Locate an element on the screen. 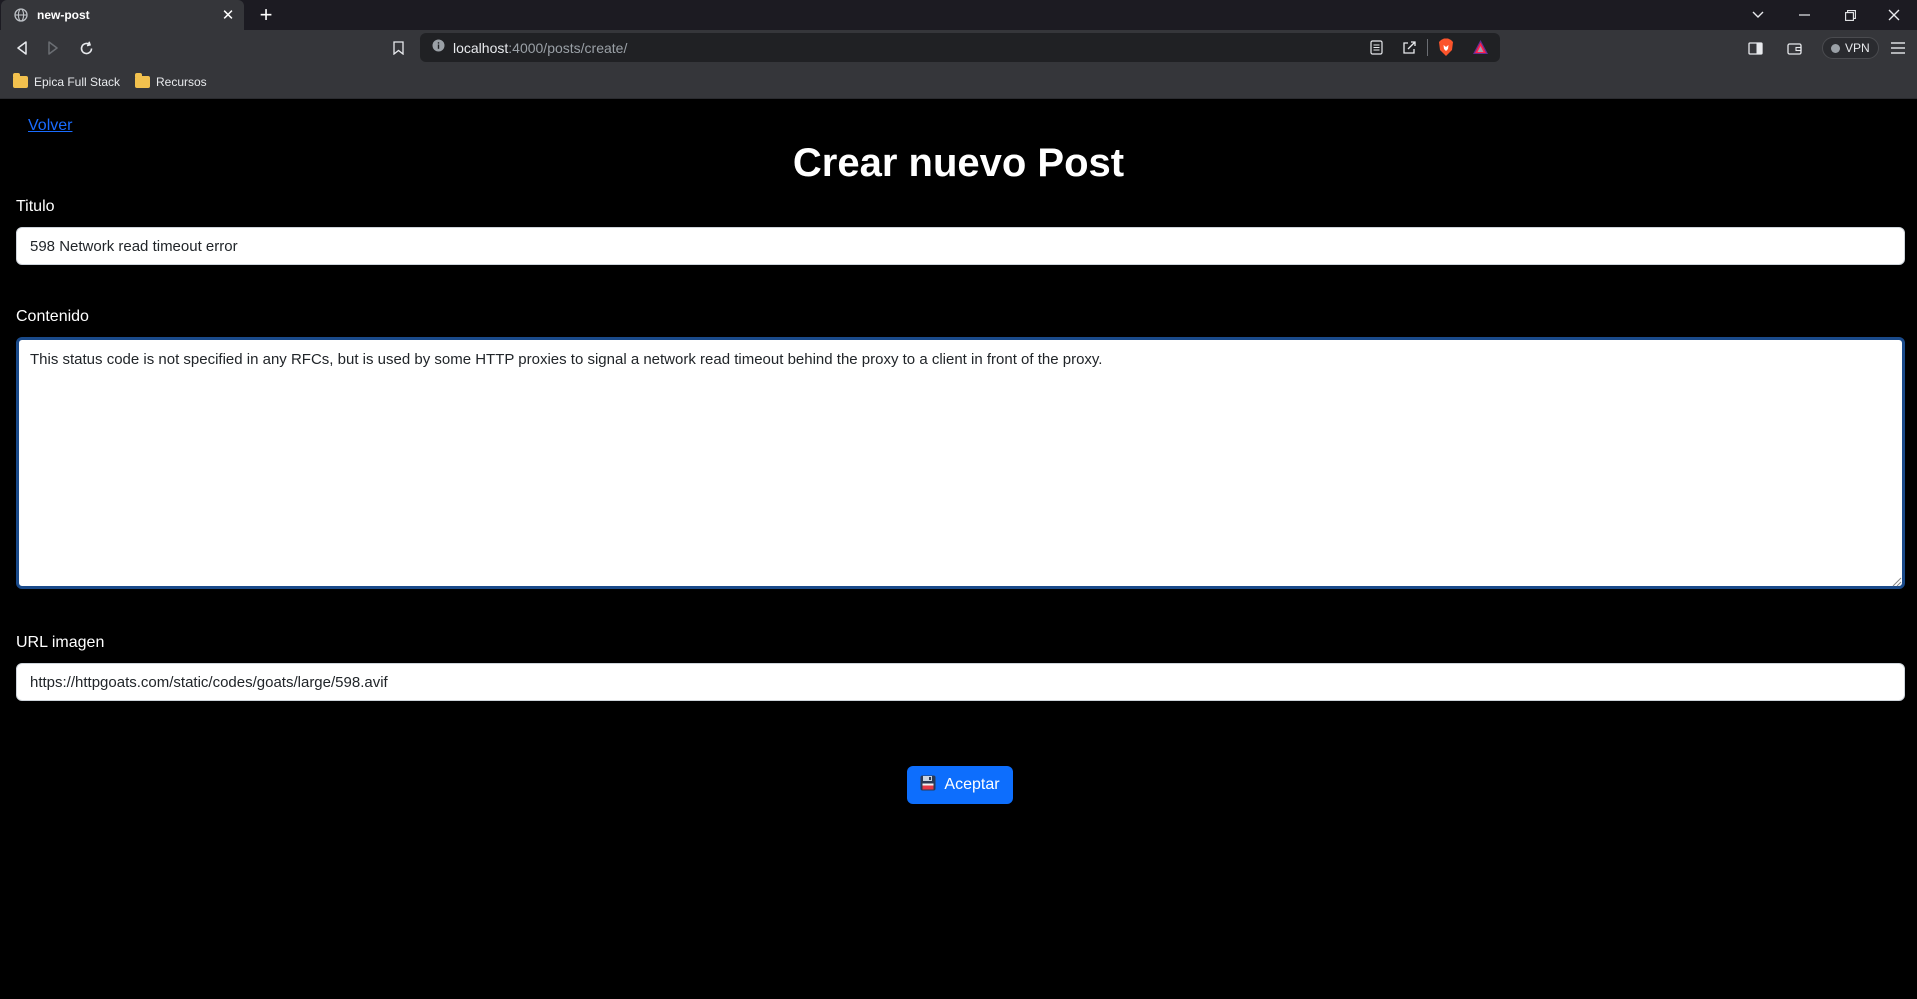 The width and height of the screenshot is (1917, 999). bookmark-icon is located at coordinates (398, 48).